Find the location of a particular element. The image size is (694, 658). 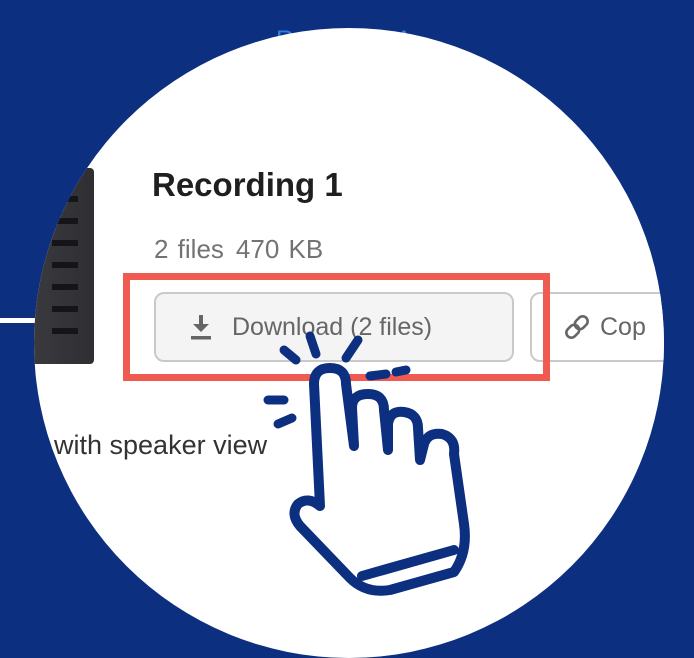

pointing-hand-icon is located at coordinates (366, 463).